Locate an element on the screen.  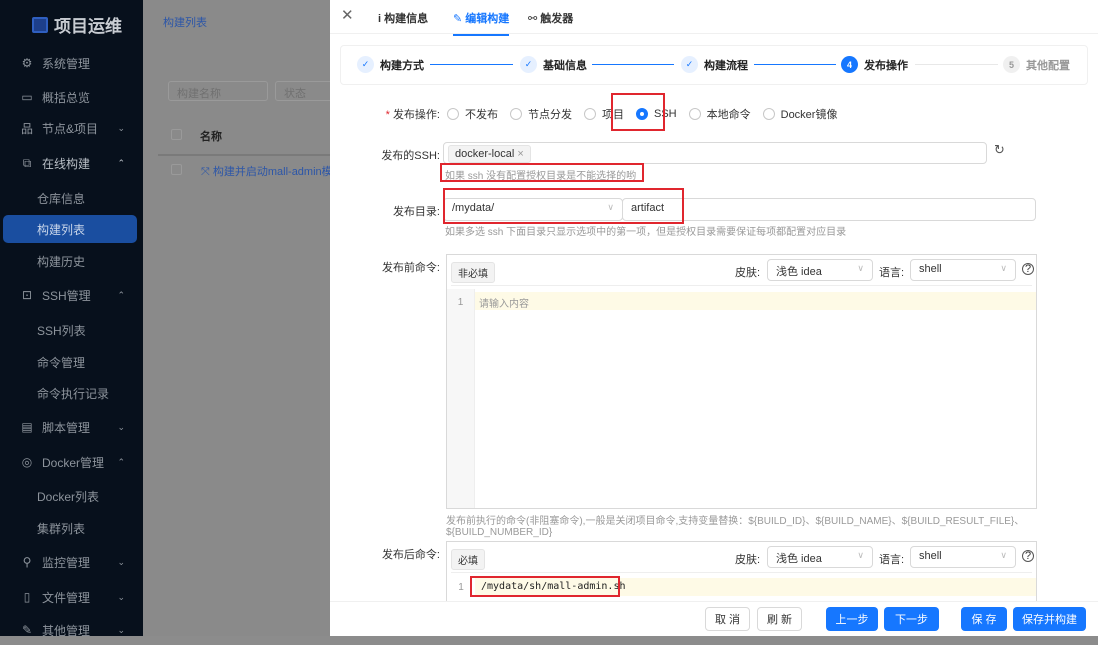
label: 命令执行记录 is located at coordinates (73, 393).